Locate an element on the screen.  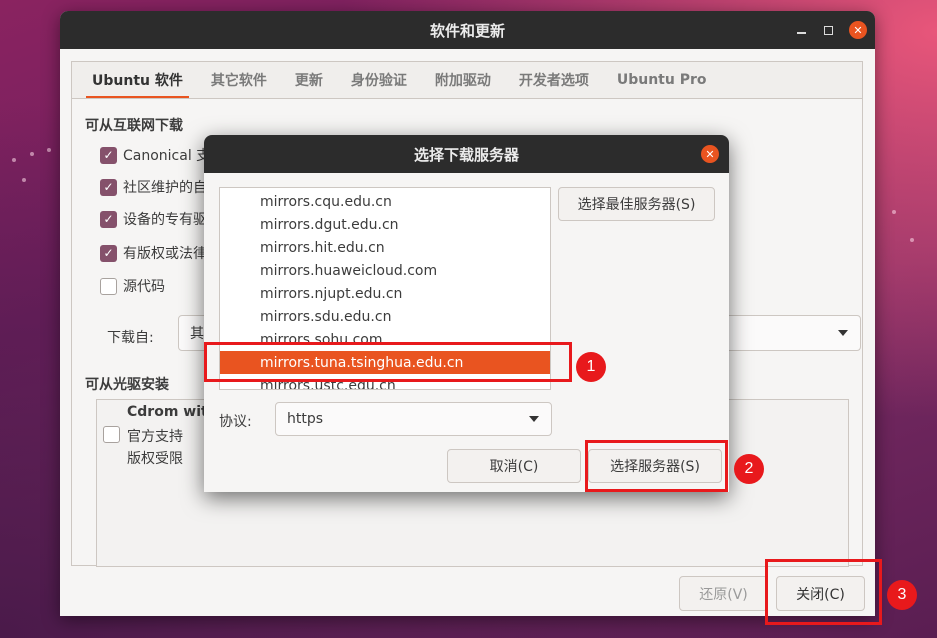
checkbox-row-community: ✓ 社区维护的自 is located at coordinates (153, 187).